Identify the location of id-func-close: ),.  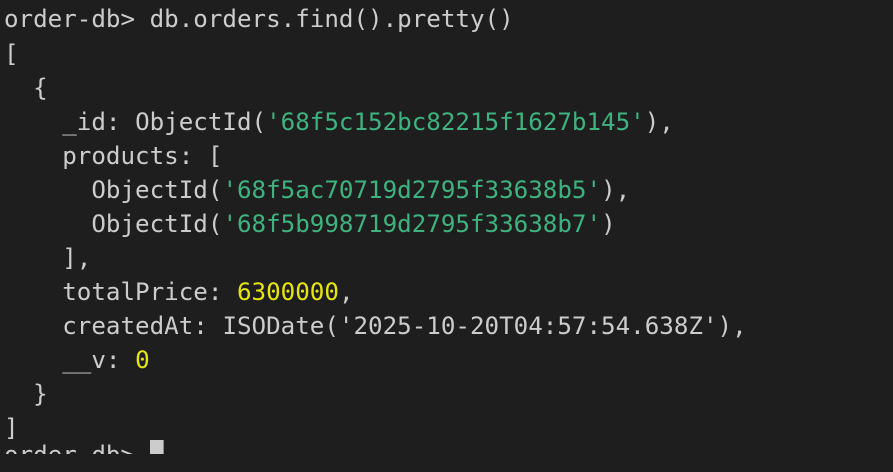
(659, 122).